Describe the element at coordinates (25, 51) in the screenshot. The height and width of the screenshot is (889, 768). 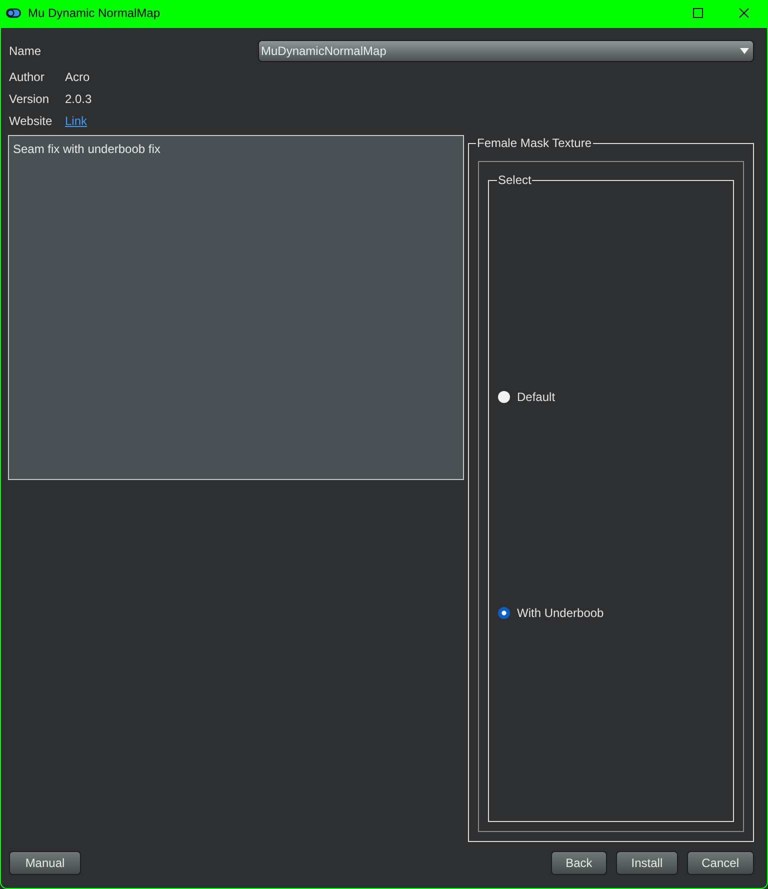
I see `field-label: Name` at that location.